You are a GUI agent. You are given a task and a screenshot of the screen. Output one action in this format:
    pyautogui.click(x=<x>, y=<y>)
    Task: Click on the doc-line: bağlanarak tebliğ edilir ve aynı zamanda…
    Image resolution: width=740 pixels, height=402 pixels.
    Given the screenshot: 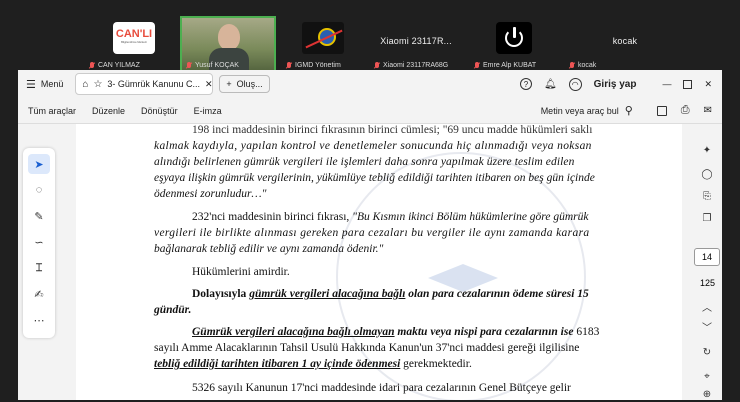 What is the action you would take?
    pyautogui.click(x=269, y=249)
    